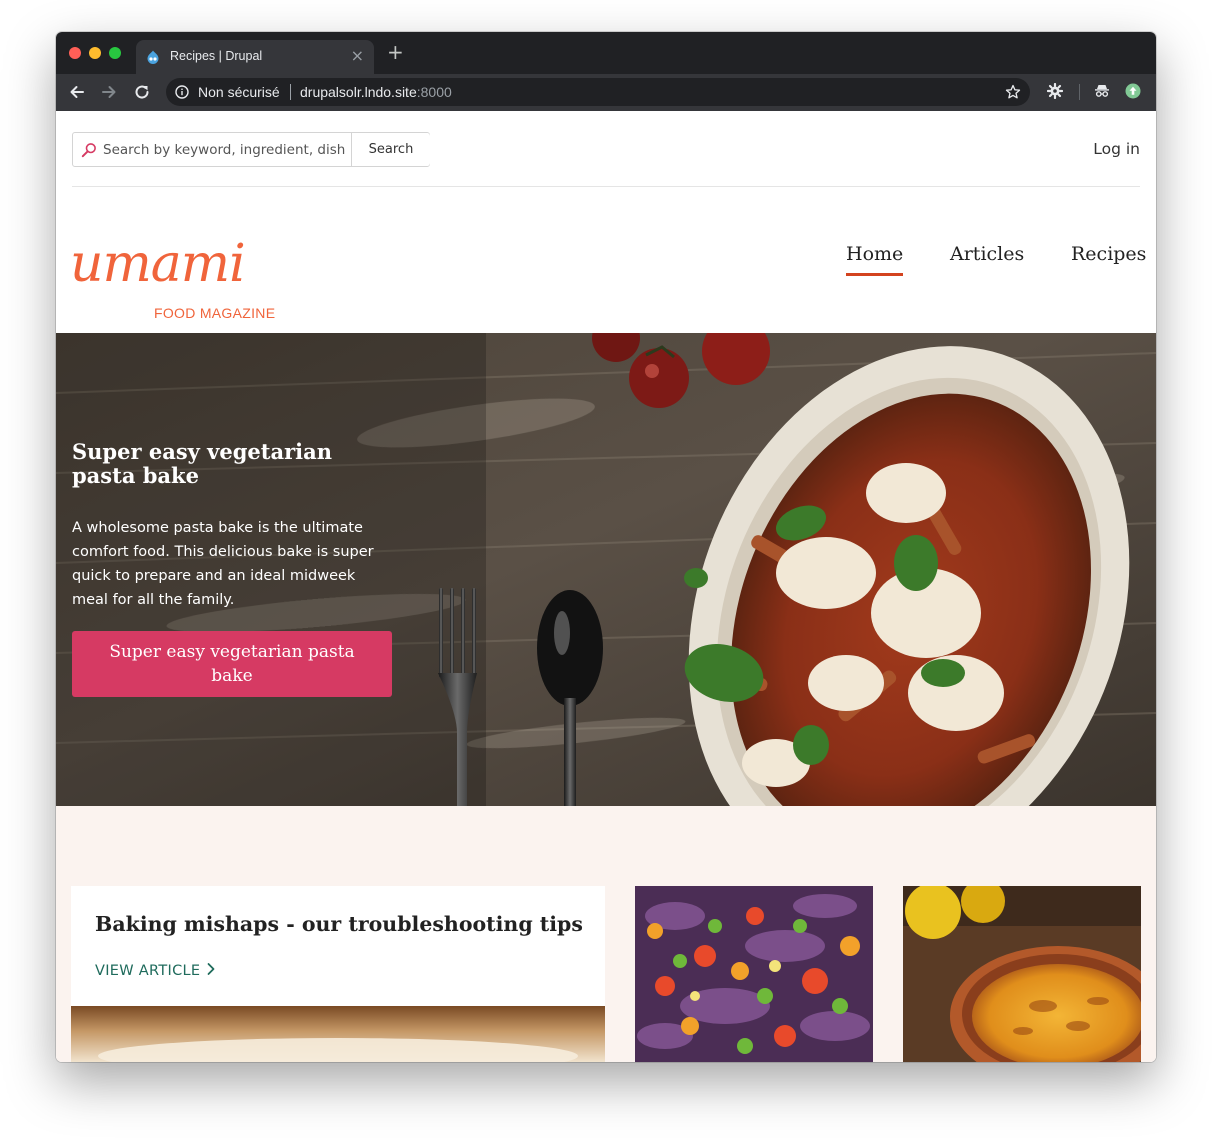  Describe the element at coordinates (338, 1034) in the screenshot. I see `feature-card-image` at that location.